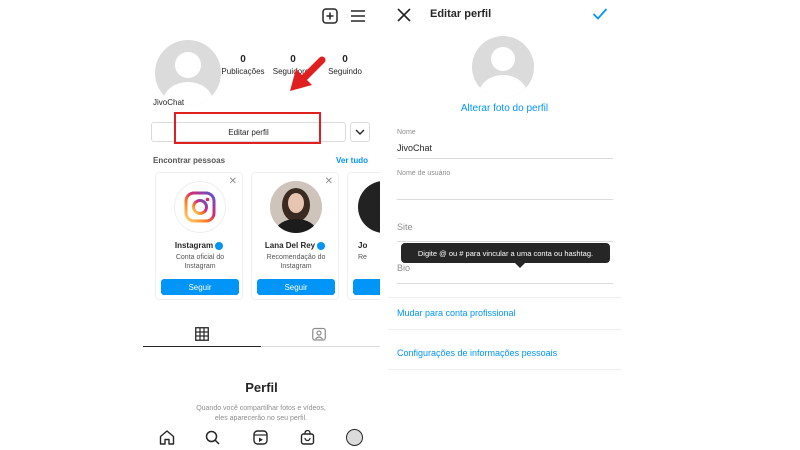 The width and height of the screenshot is (800, 450). What do you see at coordinates (308, 73) in the screenshot?
I see `red-arrow-icon` at bounding box center [308, 73].